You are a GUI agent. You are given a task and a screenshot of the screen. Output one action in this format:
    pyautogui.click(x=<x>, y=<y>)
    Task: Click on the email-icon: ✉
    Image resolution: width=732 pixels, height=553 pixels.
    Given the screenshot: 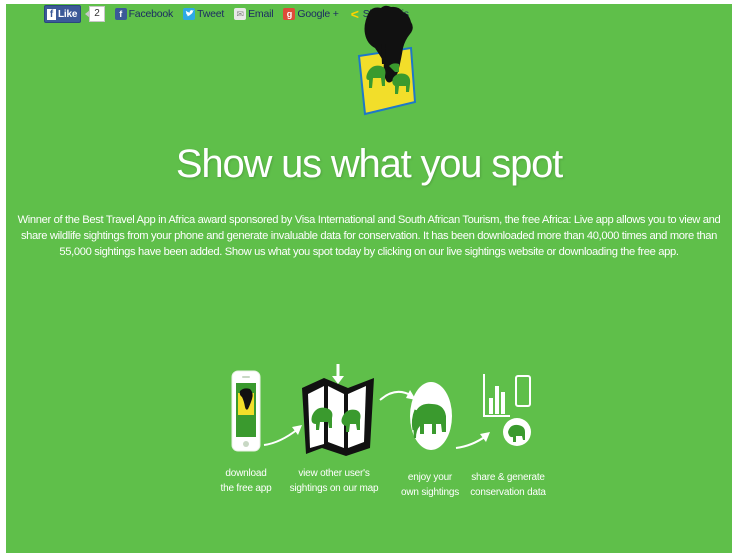 What is the action you would take?
    pyautogui.click(x=240, y=14)
    